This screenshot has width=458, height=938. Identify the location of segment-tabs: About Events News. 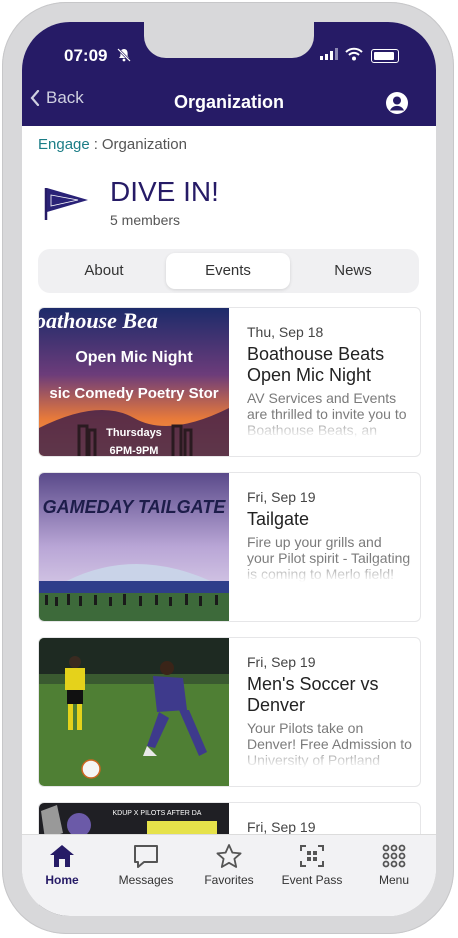
(228, 271).